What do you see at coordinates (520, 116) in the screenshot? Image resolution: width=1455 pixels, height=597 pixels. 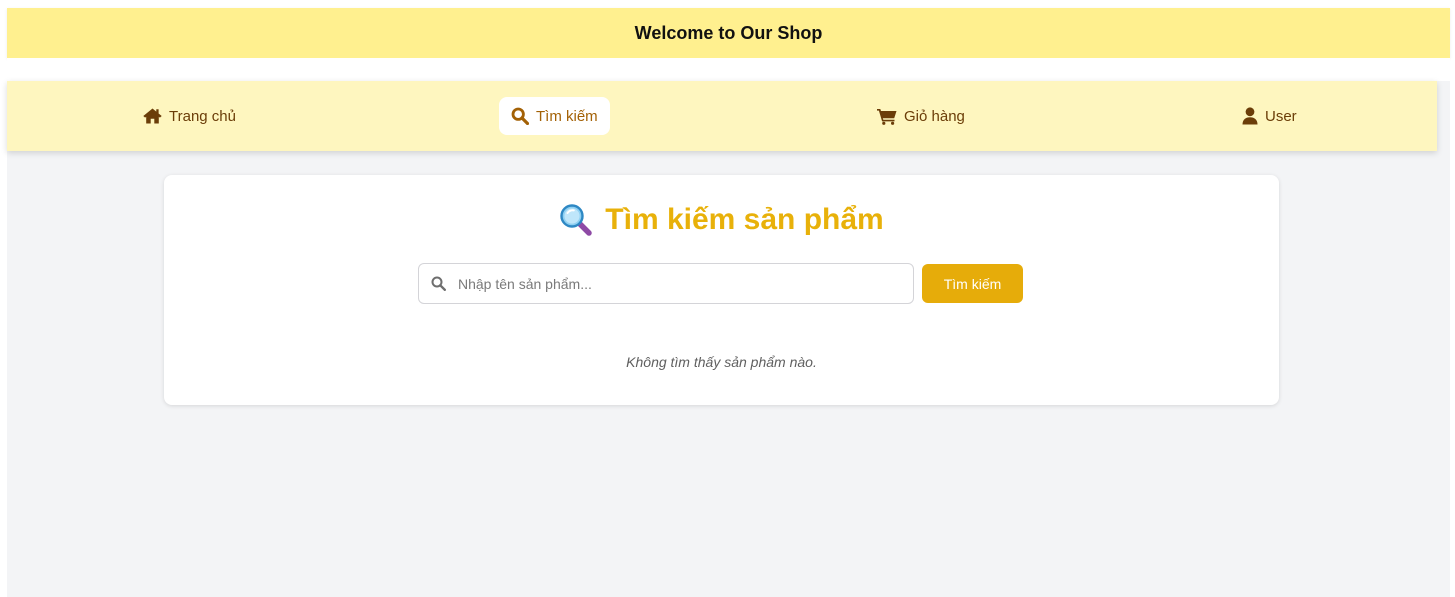 I see `search-icon` at bounding box center [520, 116].